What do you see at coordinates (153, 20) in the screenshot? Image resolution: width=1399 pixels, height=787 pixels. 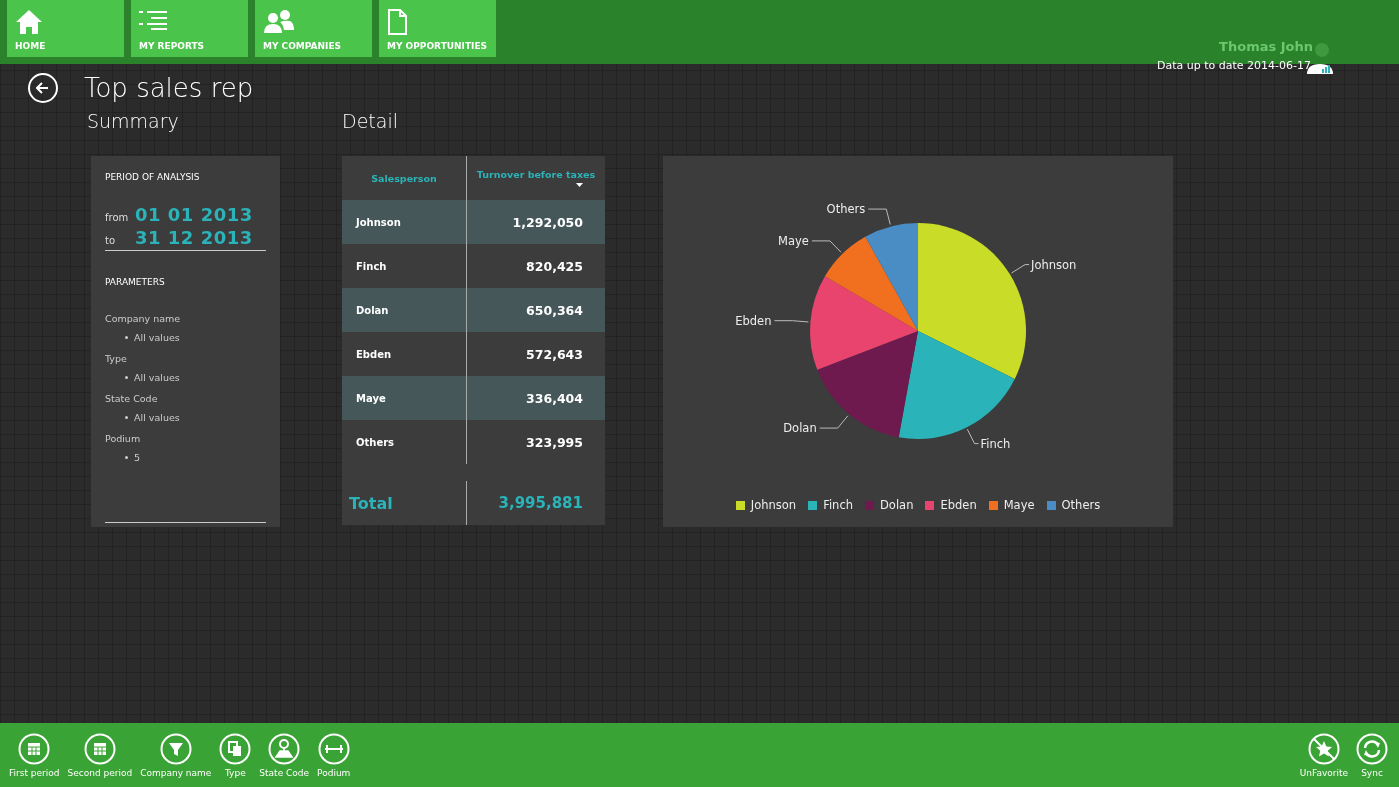 I see `list-icon` at bounding box center [153, 20].